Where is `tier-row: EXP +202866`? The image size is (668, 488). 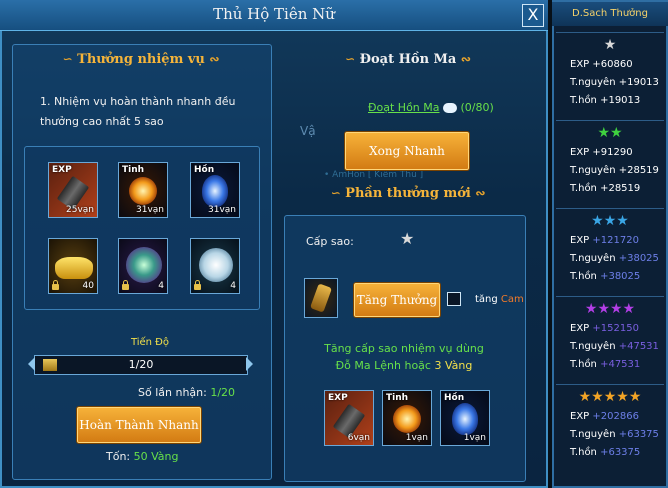 tier-row: EXP +202866 is located at coordinates (604, 416).